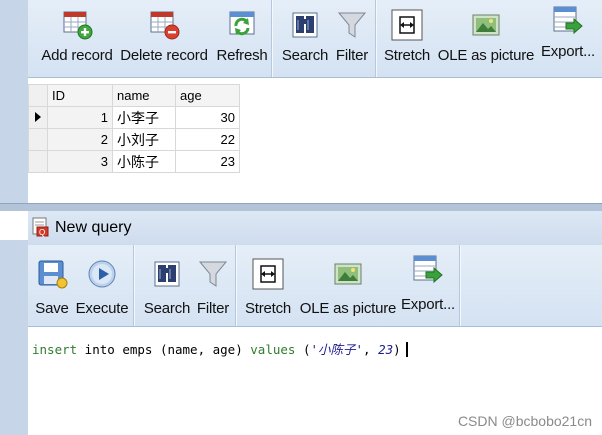 This screenshot has width=602, height=435. I want to click on query-window-title: New query, so click(93, 227).